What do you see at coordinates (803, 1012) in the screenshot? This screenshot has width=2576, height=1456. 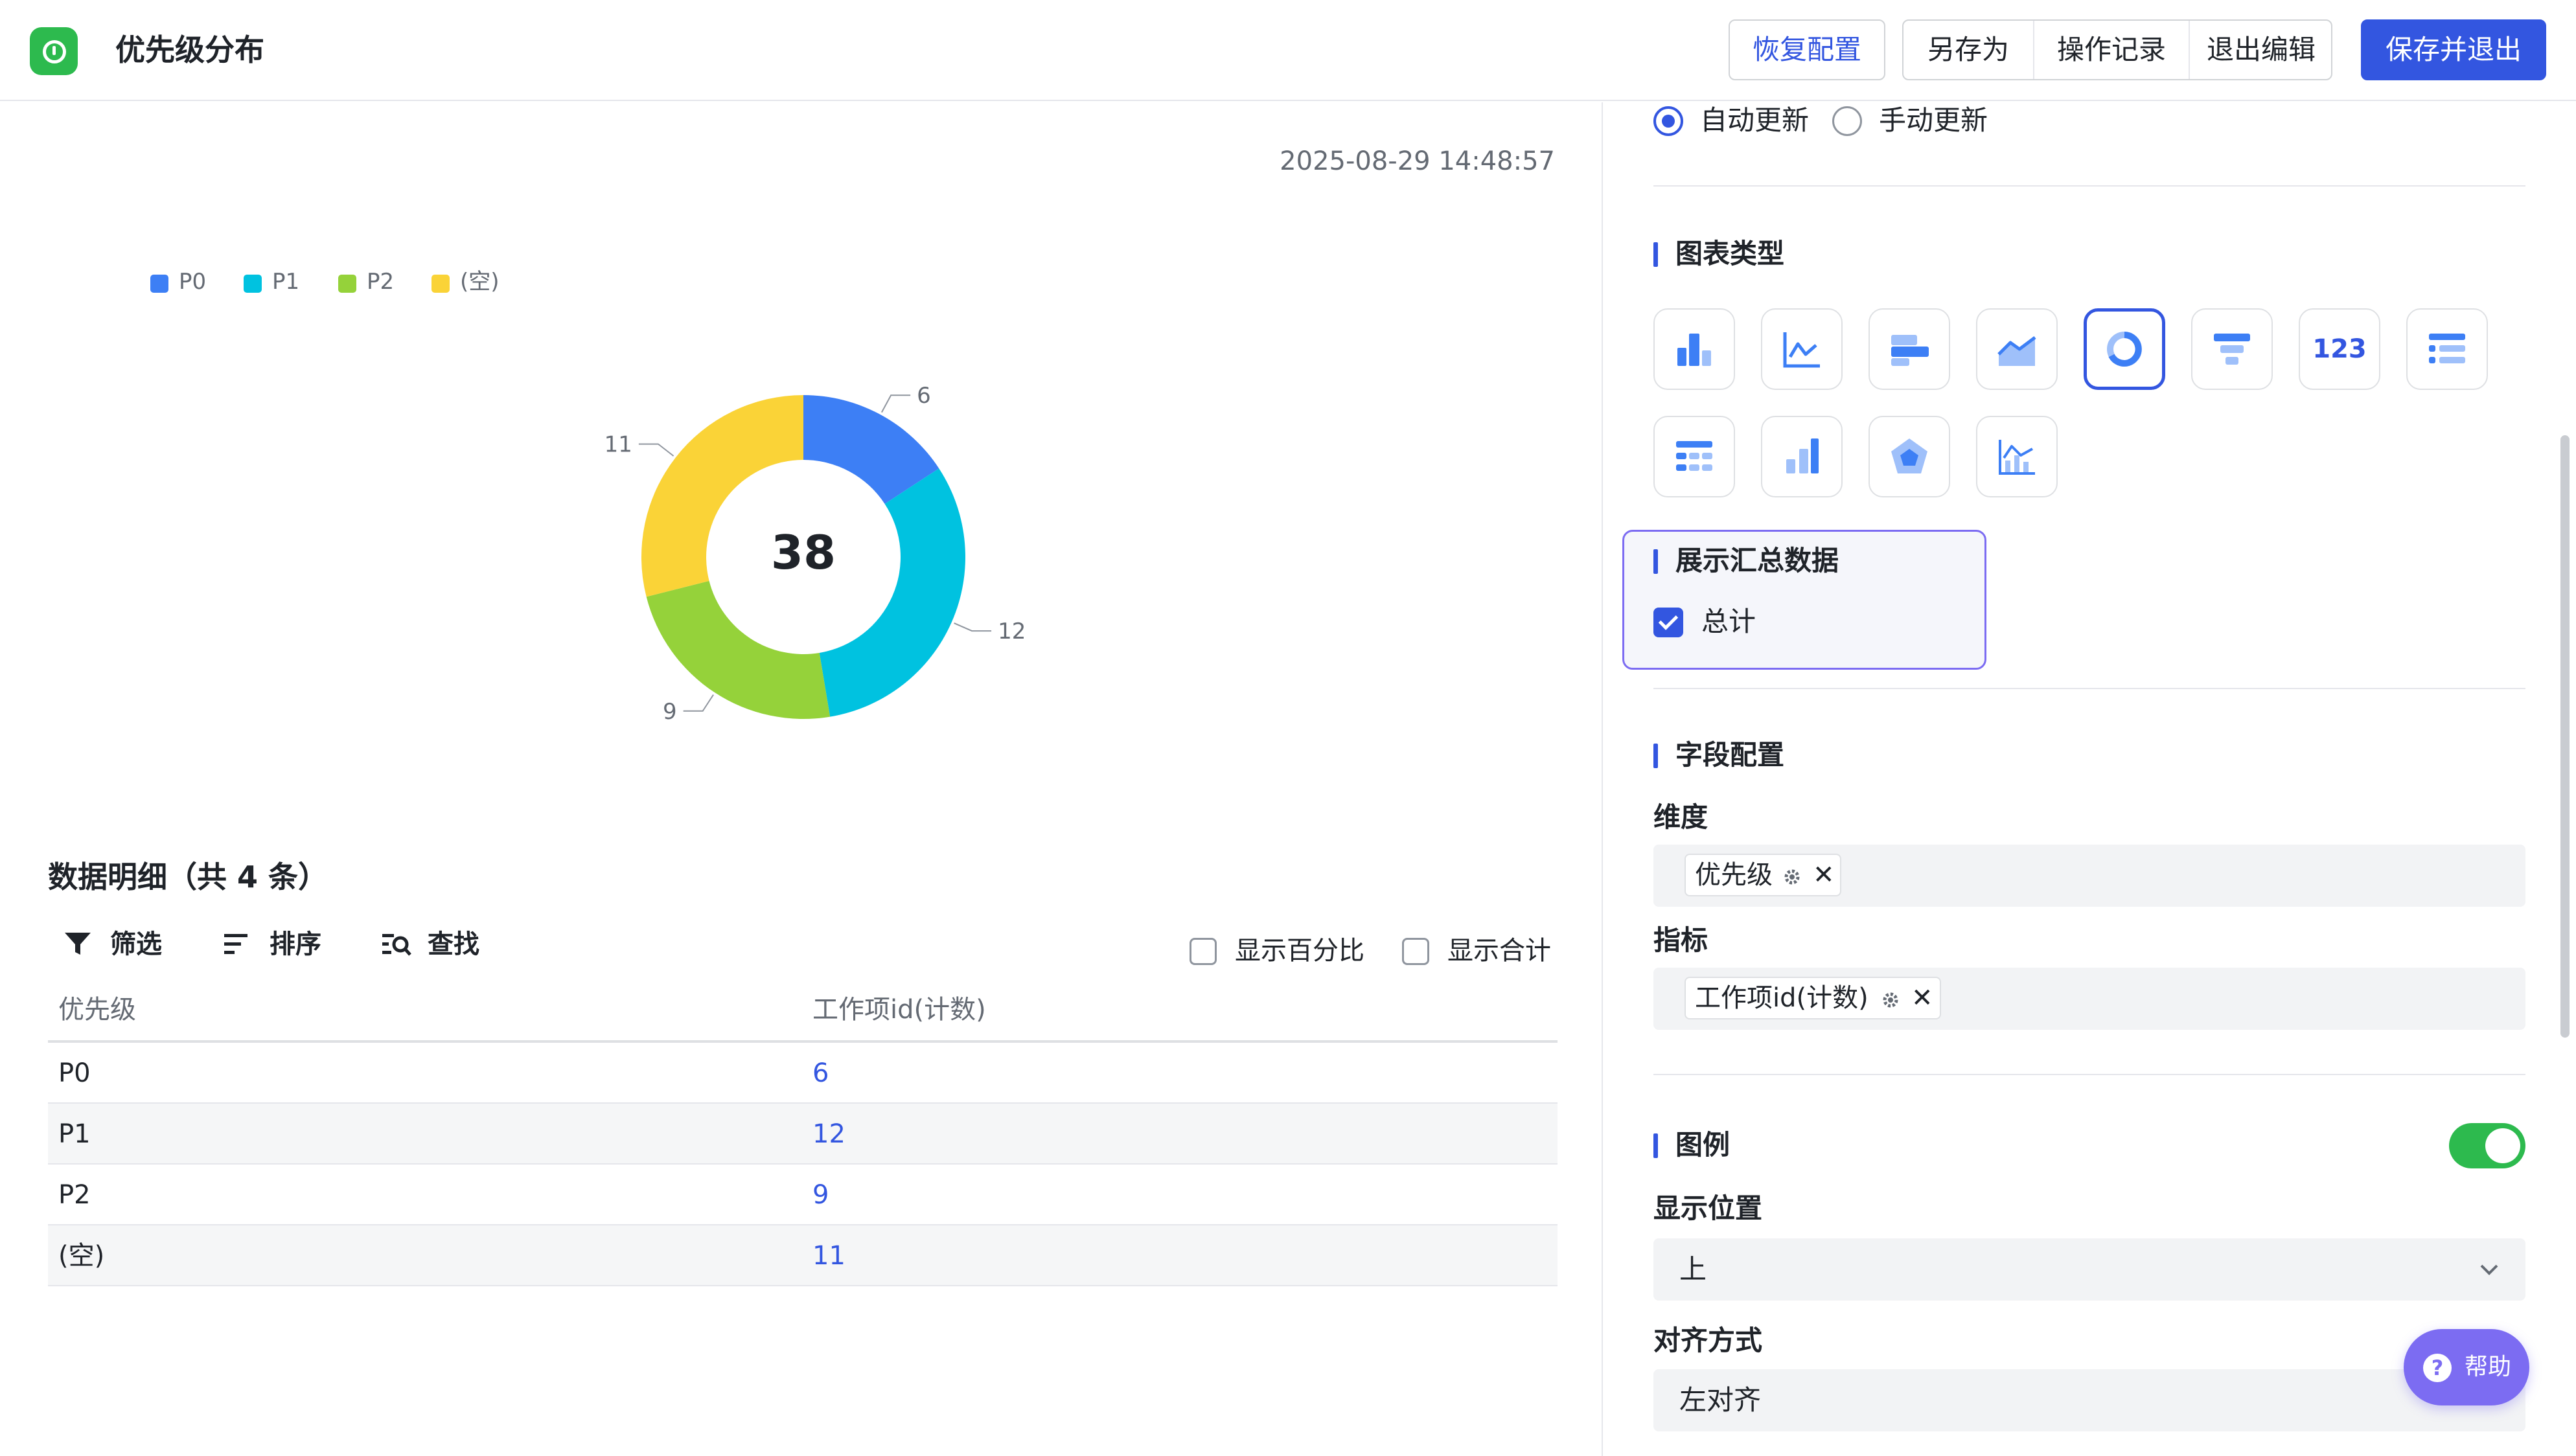 I see `table-header: 优先级 工作项id(计数)` at bounding box center [803, 1012].